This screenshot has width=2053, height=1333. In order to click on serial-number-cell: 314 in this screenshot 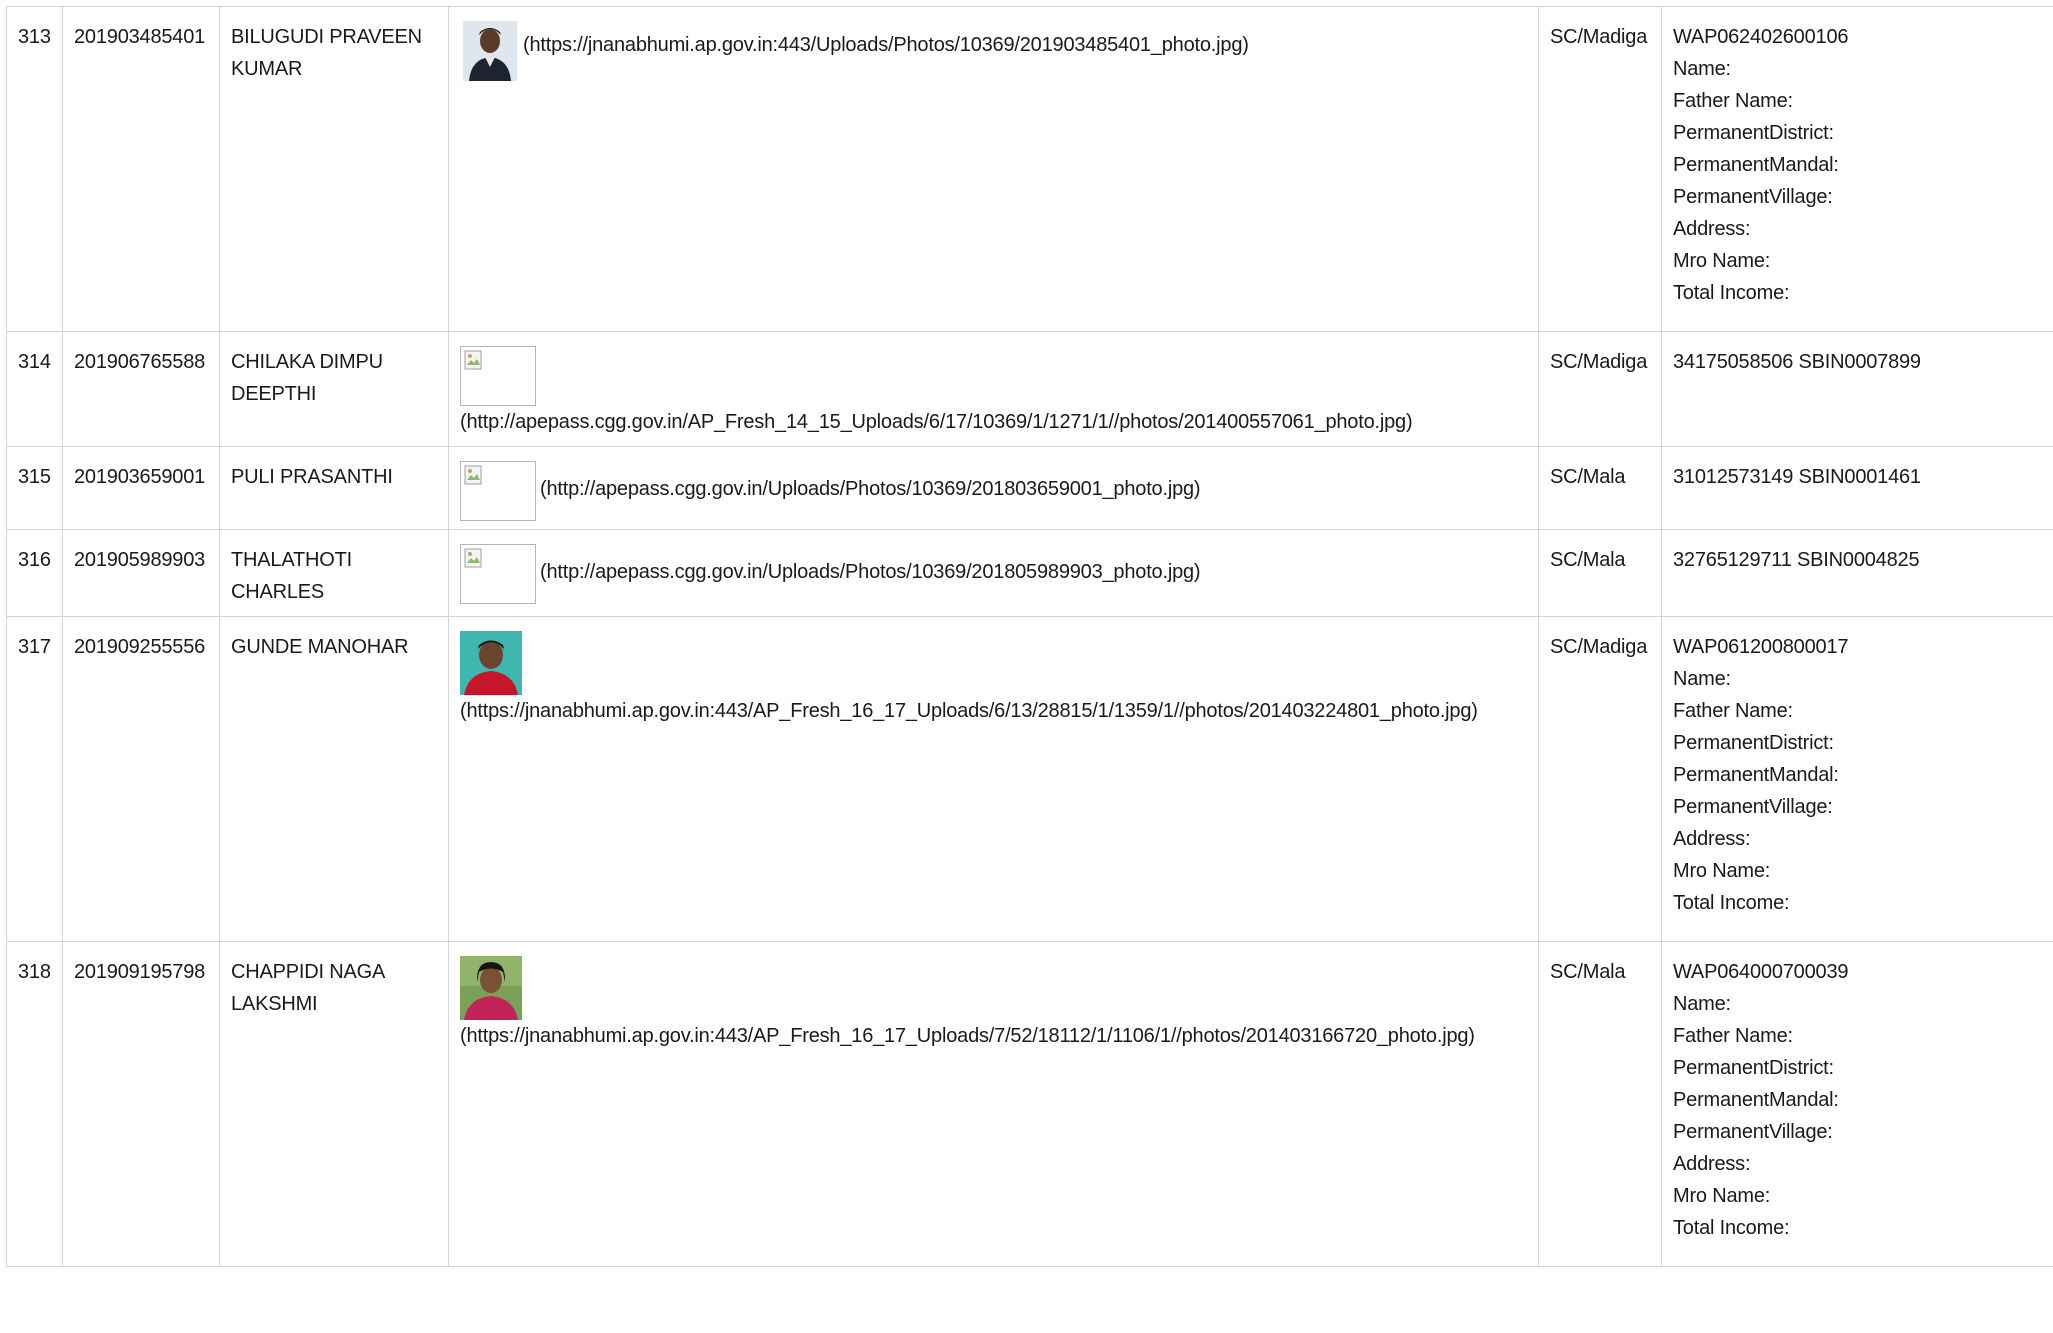, I will do `click(34, 389)`.